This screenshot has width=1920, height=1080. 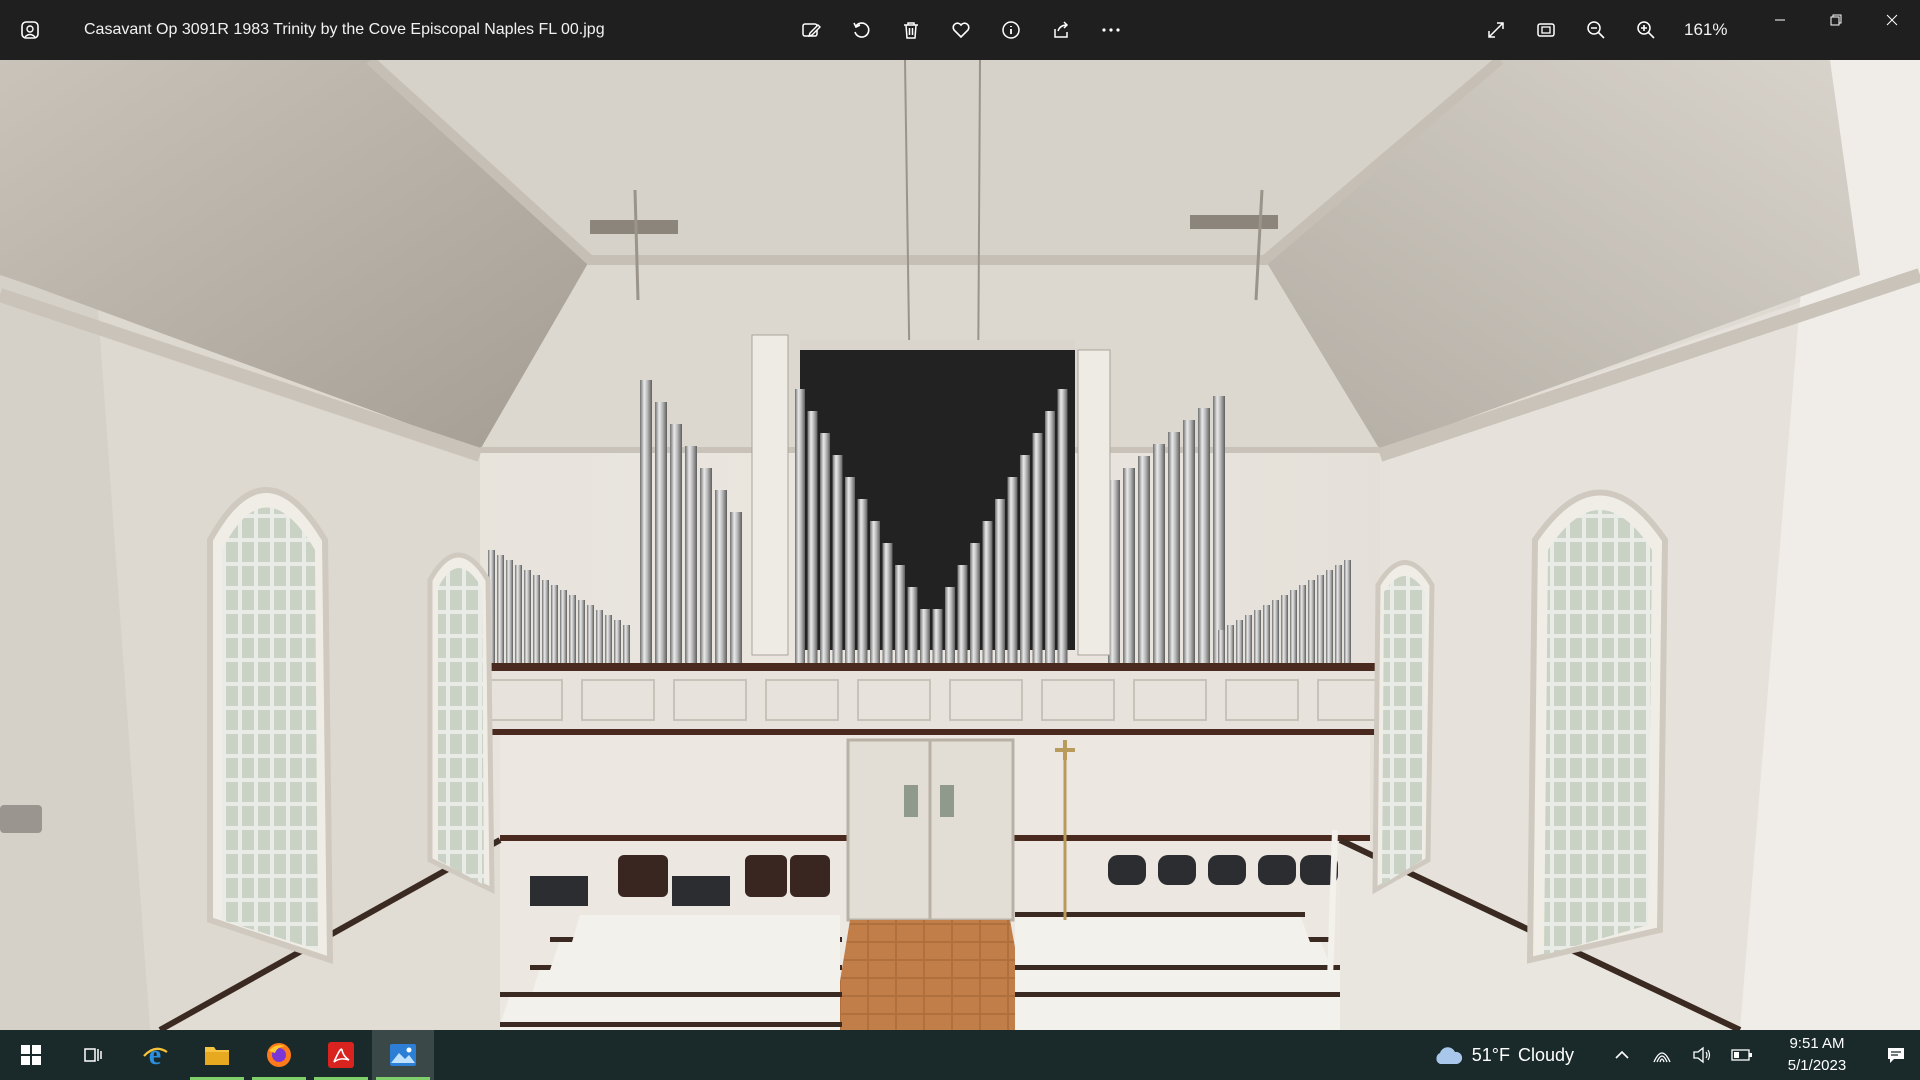 What do you see at coordinates (1836, 20) in the screenshot?
I see `restore-button` at bounding box center [1836, 20].